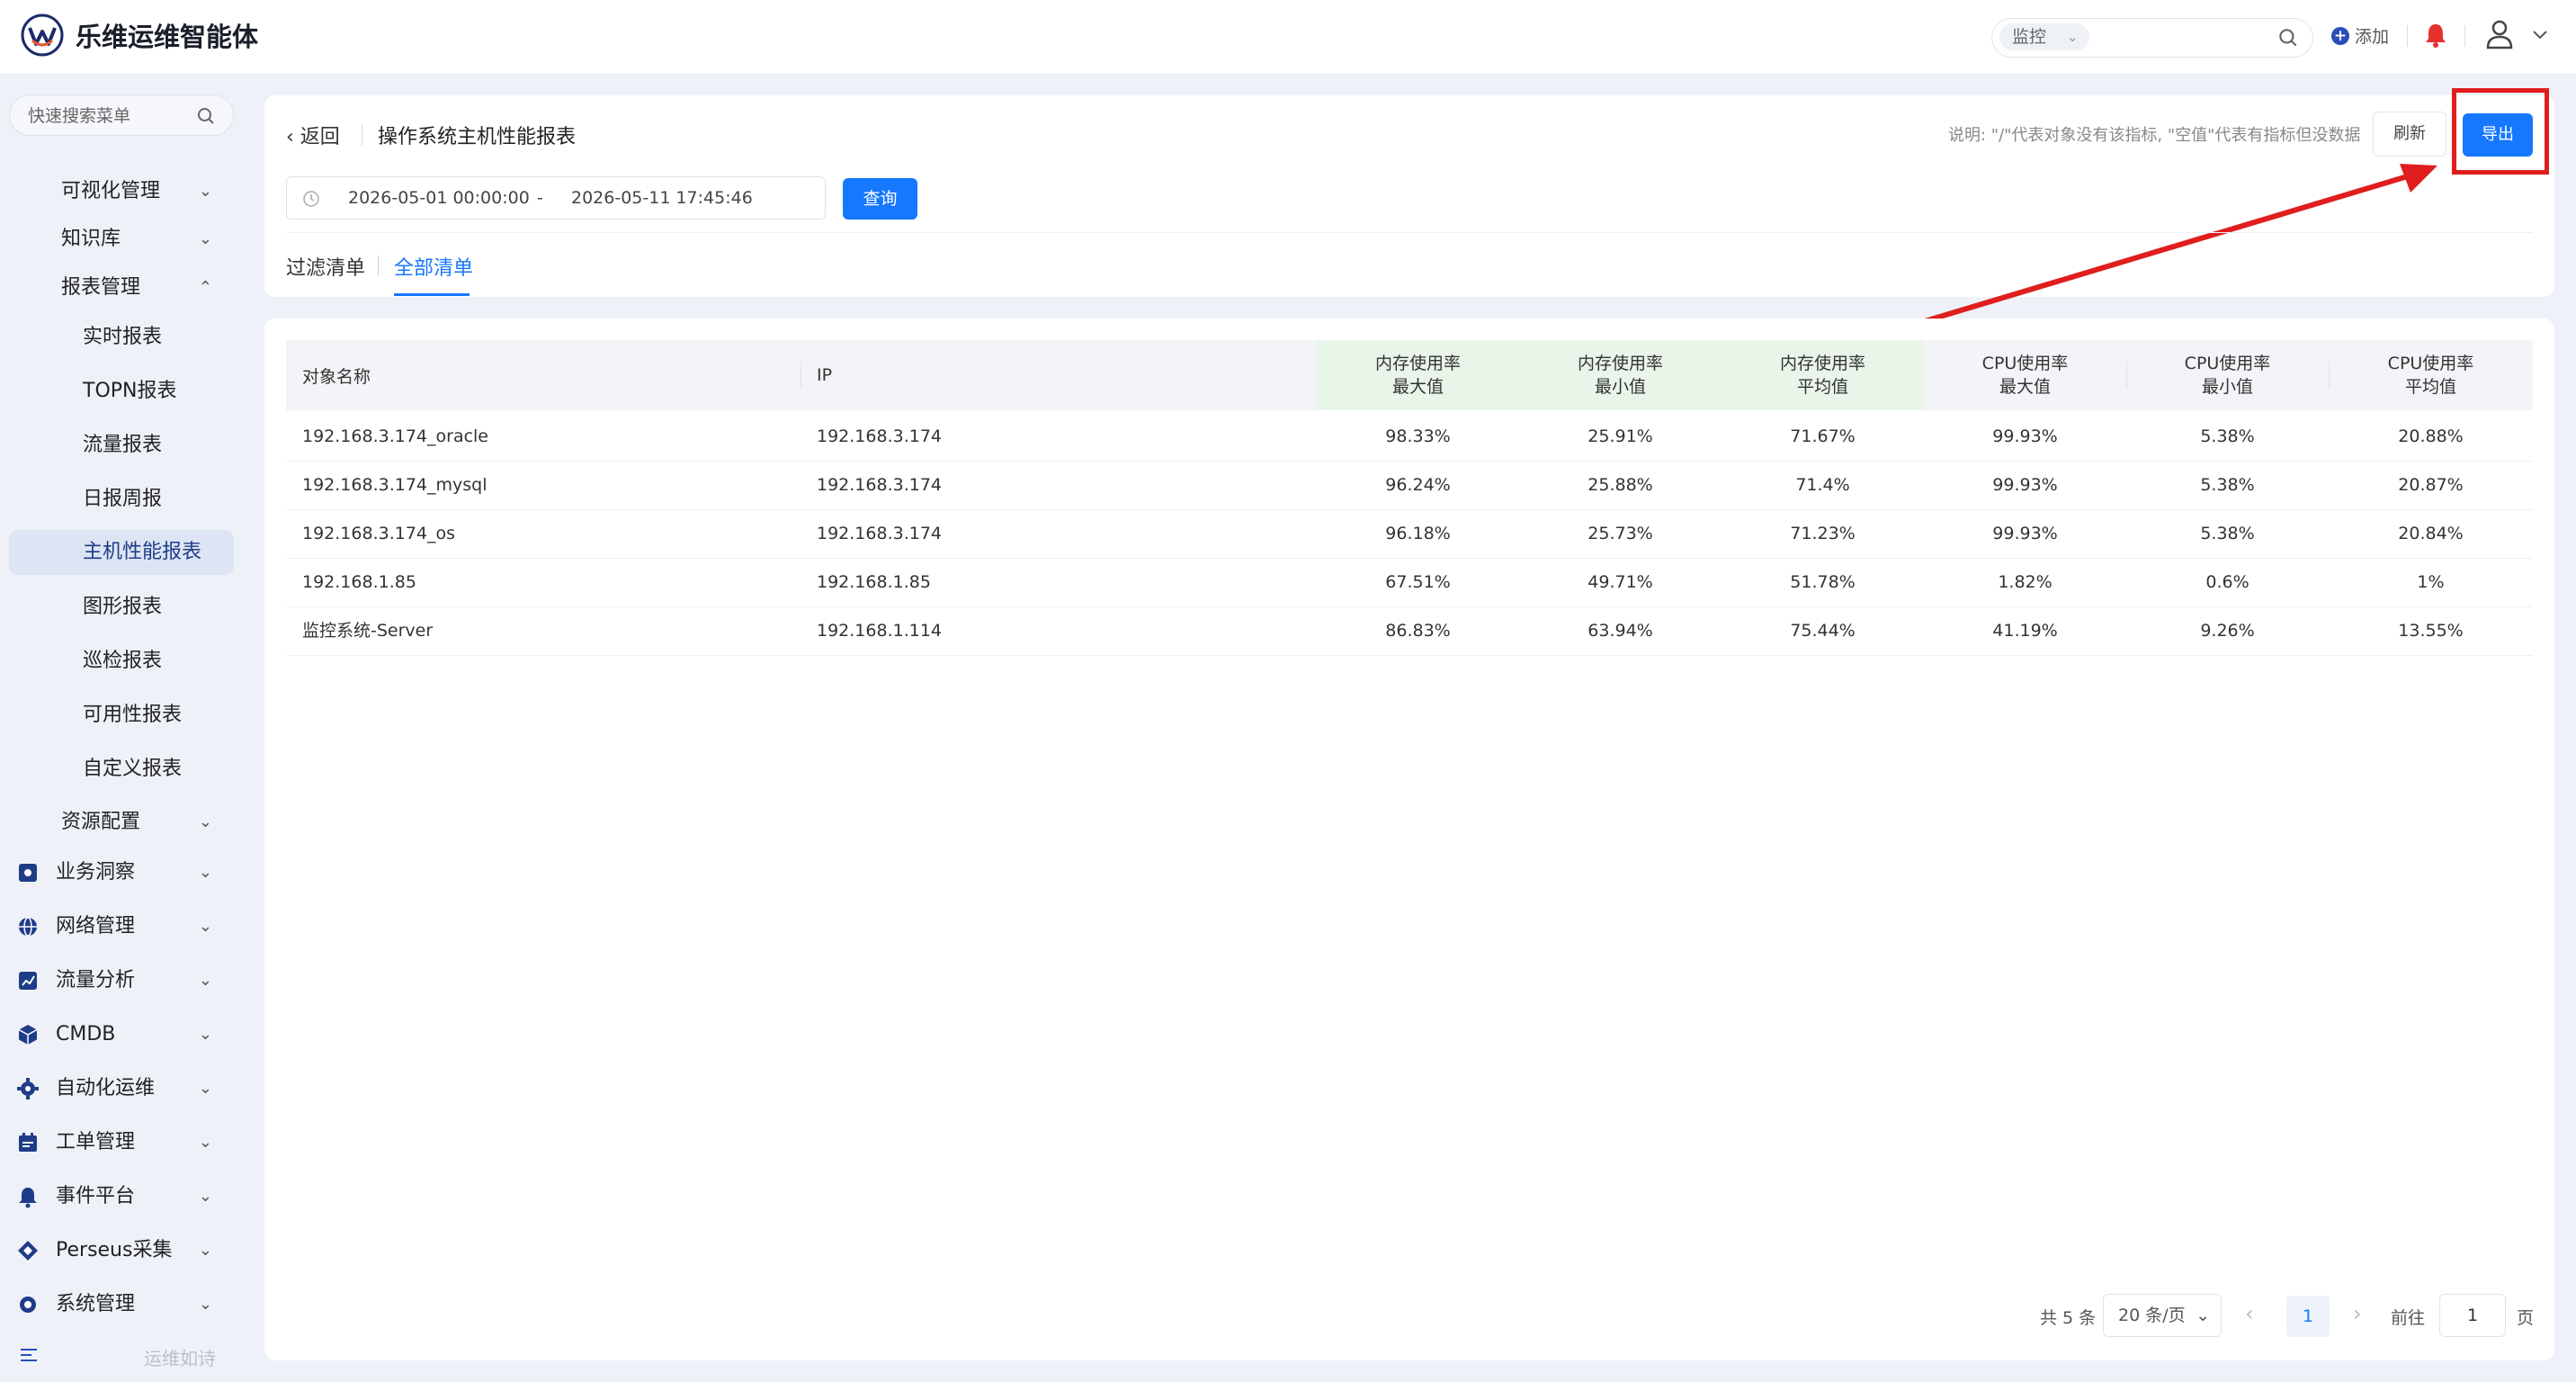 The image size is (2576, 1382). What do you see at coordinates (2499, 34) in the screenshot?
I see `user-avatar-icon` at bounding box center [2499, 34].